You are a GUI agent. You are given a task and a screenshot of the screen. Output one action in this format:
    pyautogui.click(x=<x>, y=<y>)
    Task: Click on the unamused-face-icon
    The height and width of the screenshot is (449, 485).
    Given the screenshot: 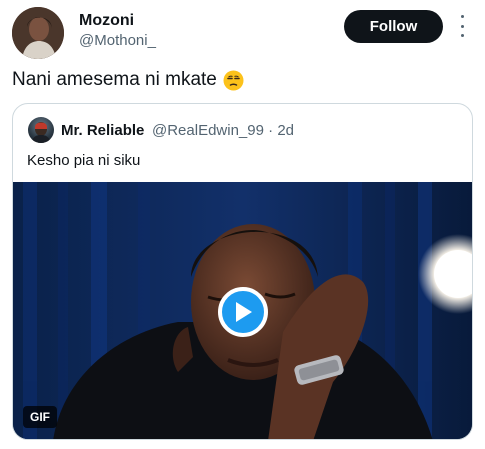 What is the action you would take?
    pyautogui.click(x=233, y=80)
    